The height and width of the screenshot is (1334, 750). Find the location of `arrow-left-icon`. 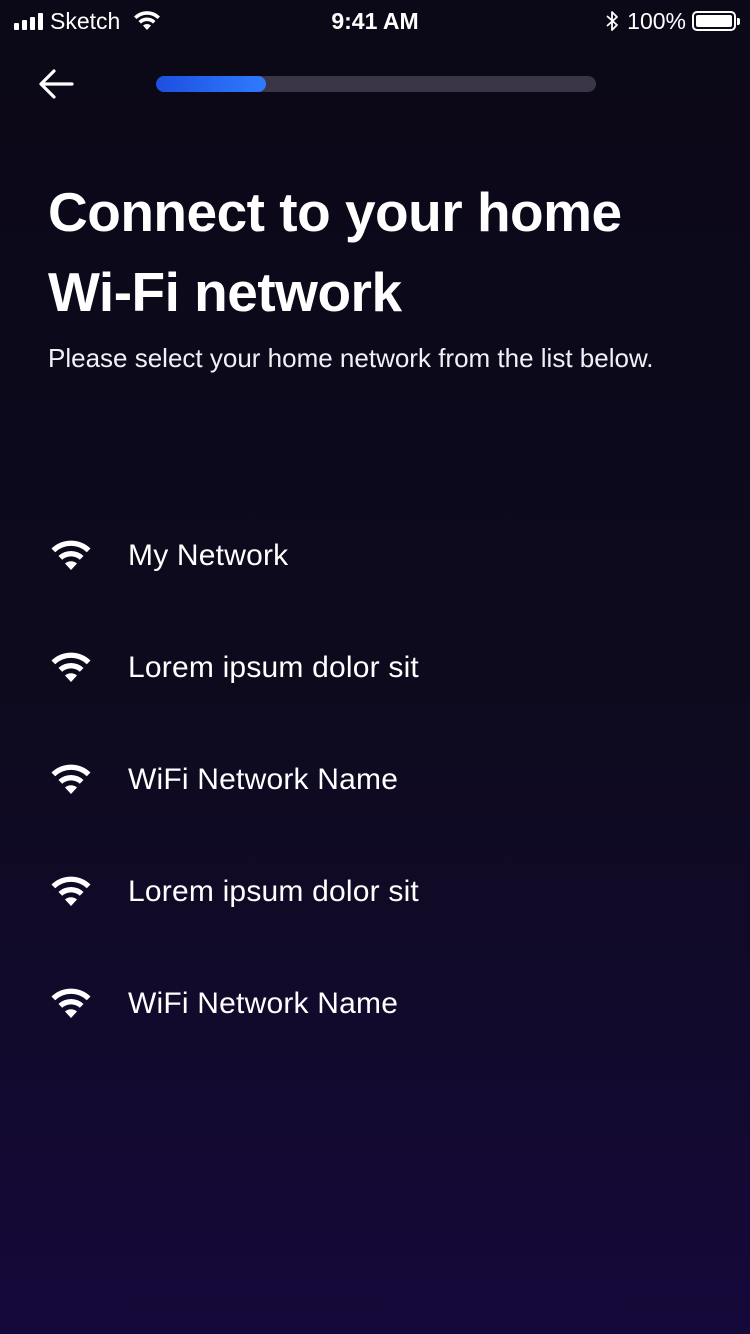

arrow-left-icon is located at coordinates (56, 84).